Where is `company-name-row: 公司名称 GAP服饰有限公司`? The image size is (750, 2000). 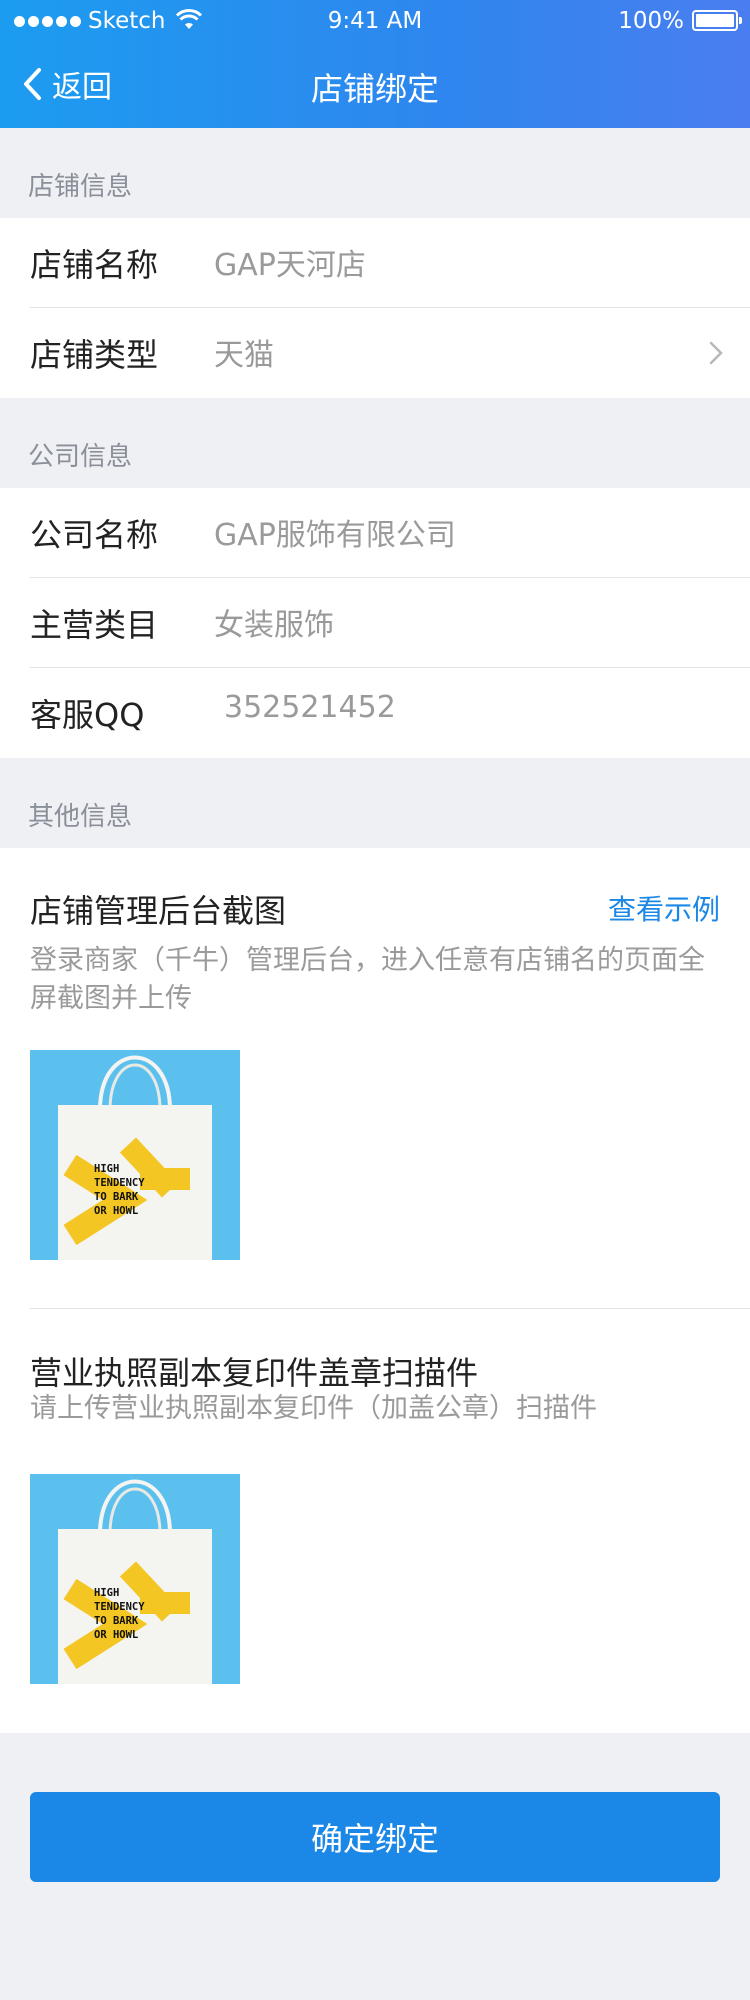 company-name-row: 公司名称 GAP服饰有限公司 is located at coordinates (375, 533).